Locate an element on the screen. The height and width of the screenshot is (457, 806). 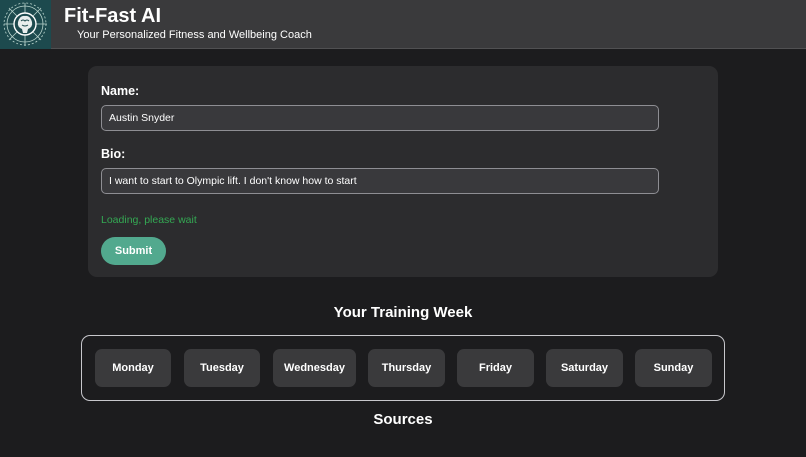
day-tuesday: Tuesday is located at coordinates (222, 368).